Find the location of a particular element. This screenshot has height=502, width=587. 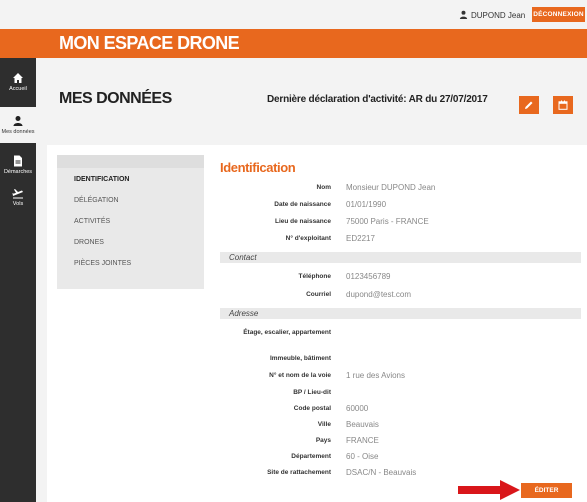

field-value: 1 rue des Avions is located at coordinates (376, 375).